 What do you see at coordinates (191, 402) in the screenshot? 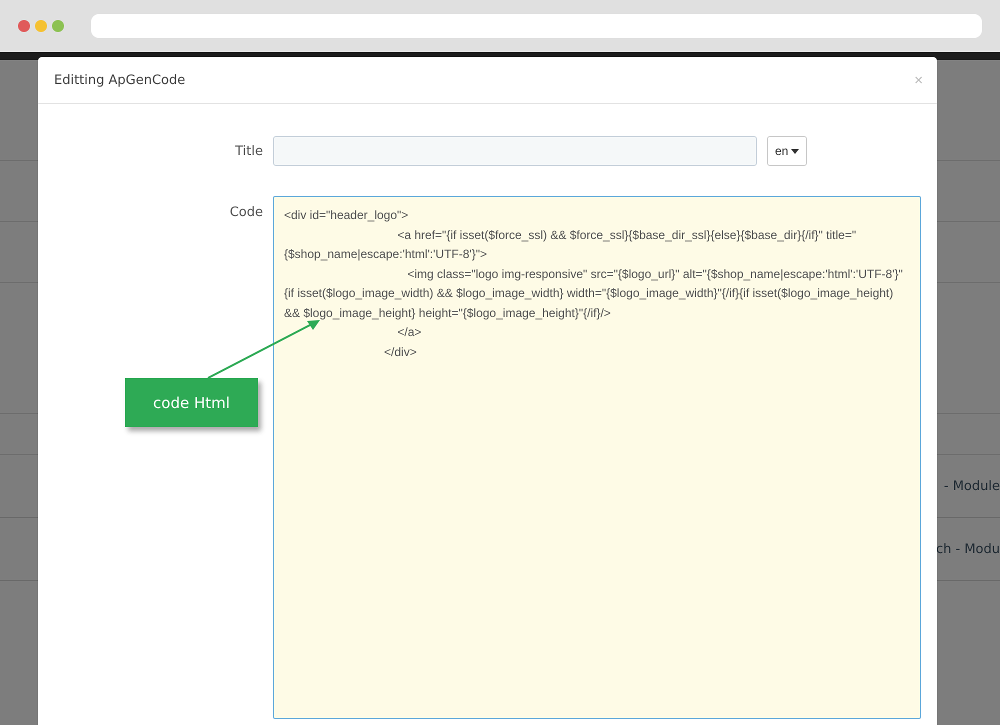
I see `callout-label: code Html` at bounding box center [191, 402].